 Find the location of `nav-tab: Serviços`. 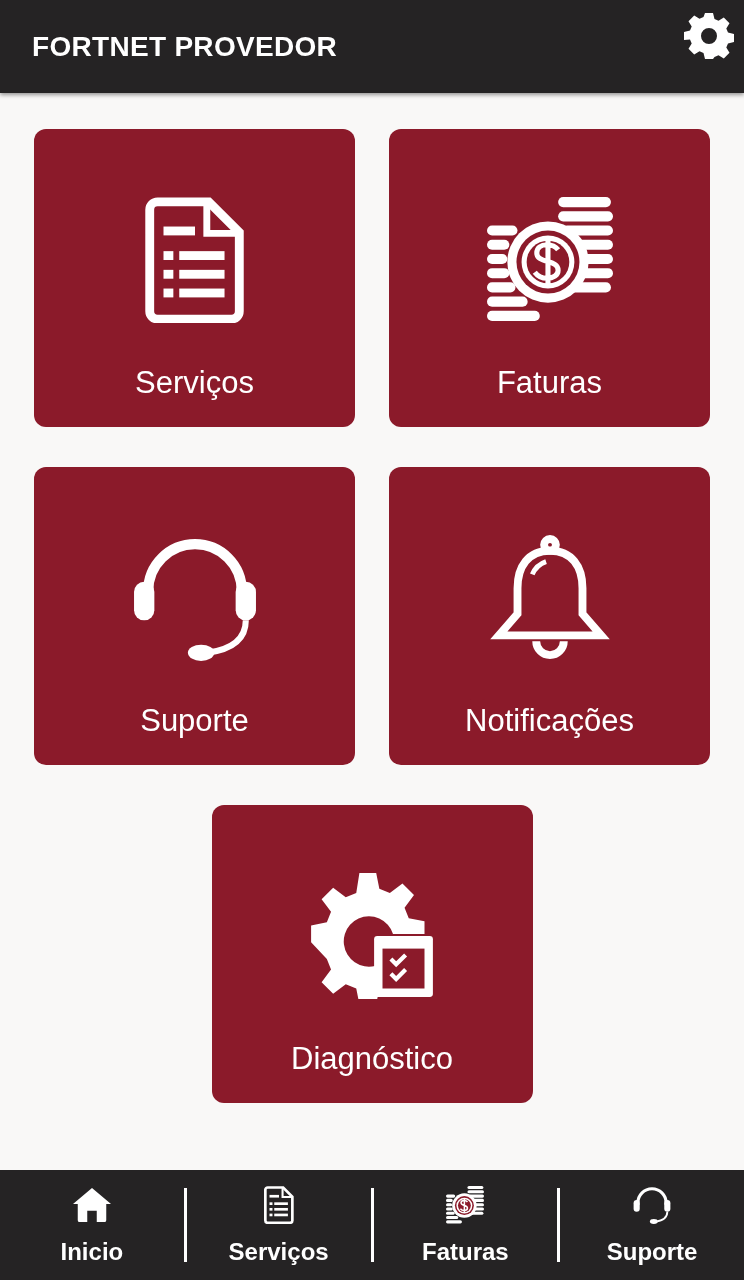

nav-tab: Serviços is located at coordinates (278, 1225).